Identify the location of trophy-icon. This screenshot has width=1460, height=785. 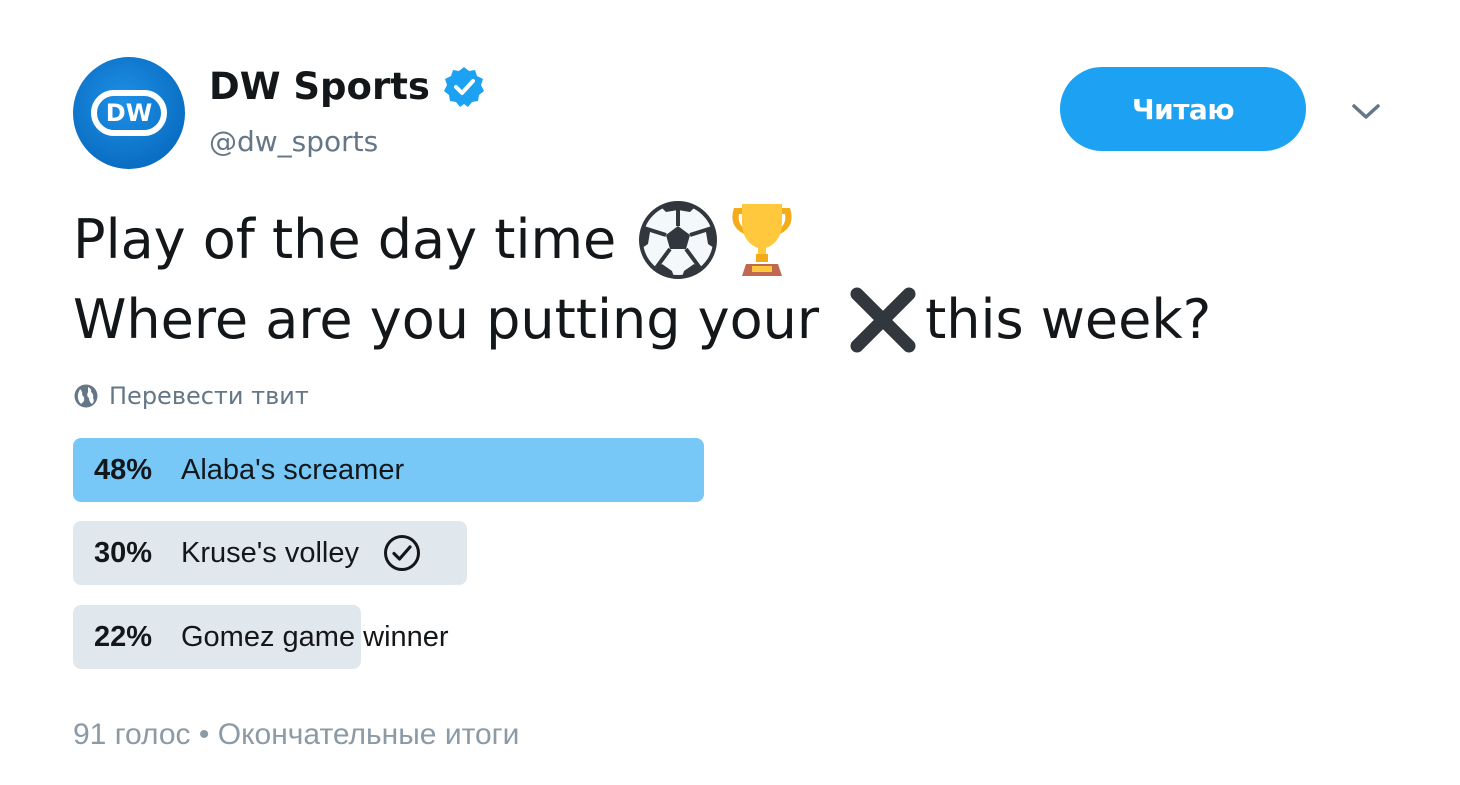
(762, 240).